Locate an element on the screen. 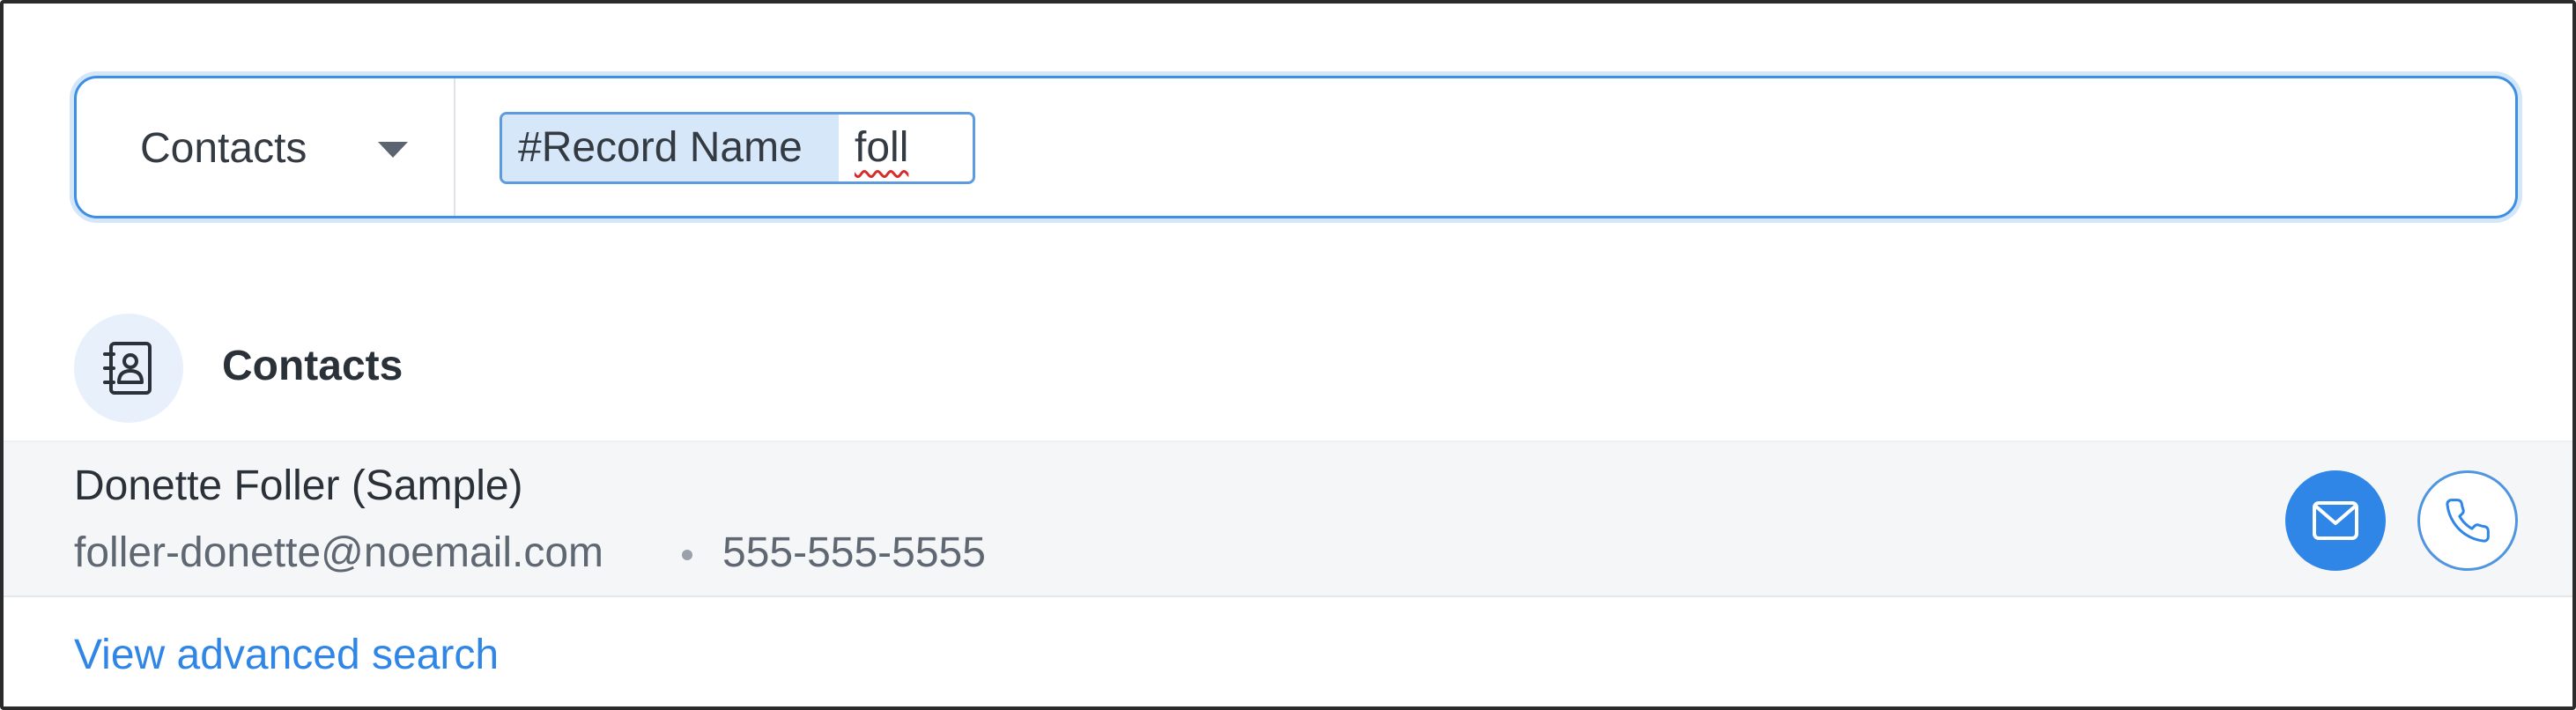  send-email-button is located at coordinates (2336, 520).